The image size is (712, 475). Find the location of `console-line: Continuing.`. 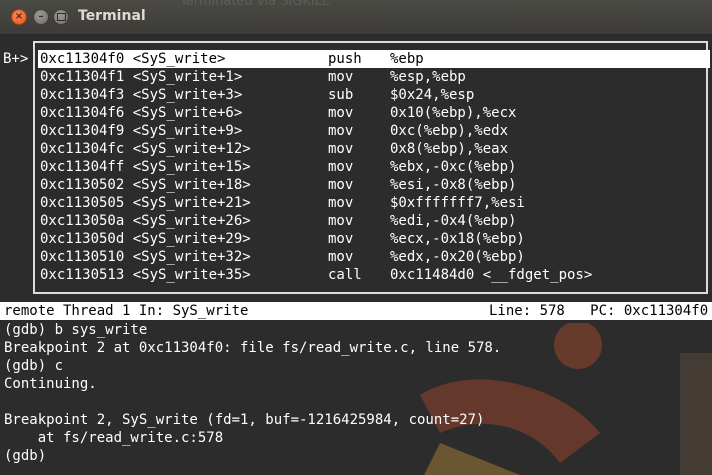

console-line: Continuing. is located at coordinates (50, 384).